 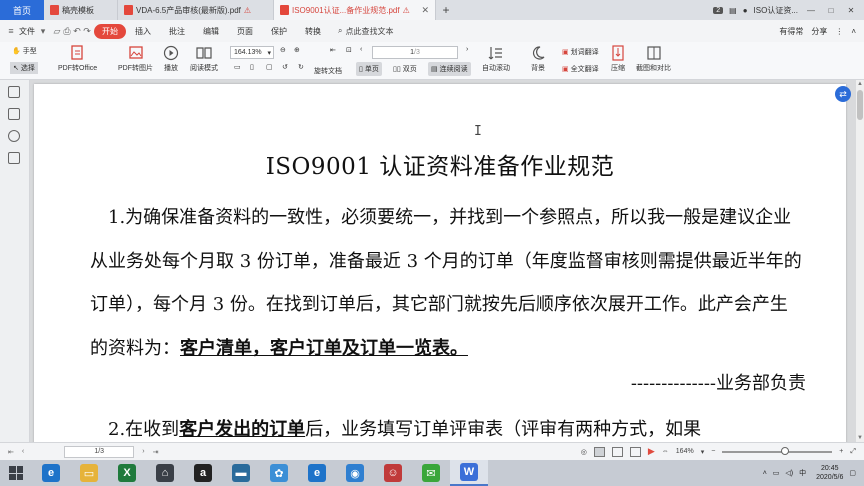 What do you see at coordinates (839, 31) in the screenshot?
I see `more-icon: ⋮` at bounding box center [839, 31].